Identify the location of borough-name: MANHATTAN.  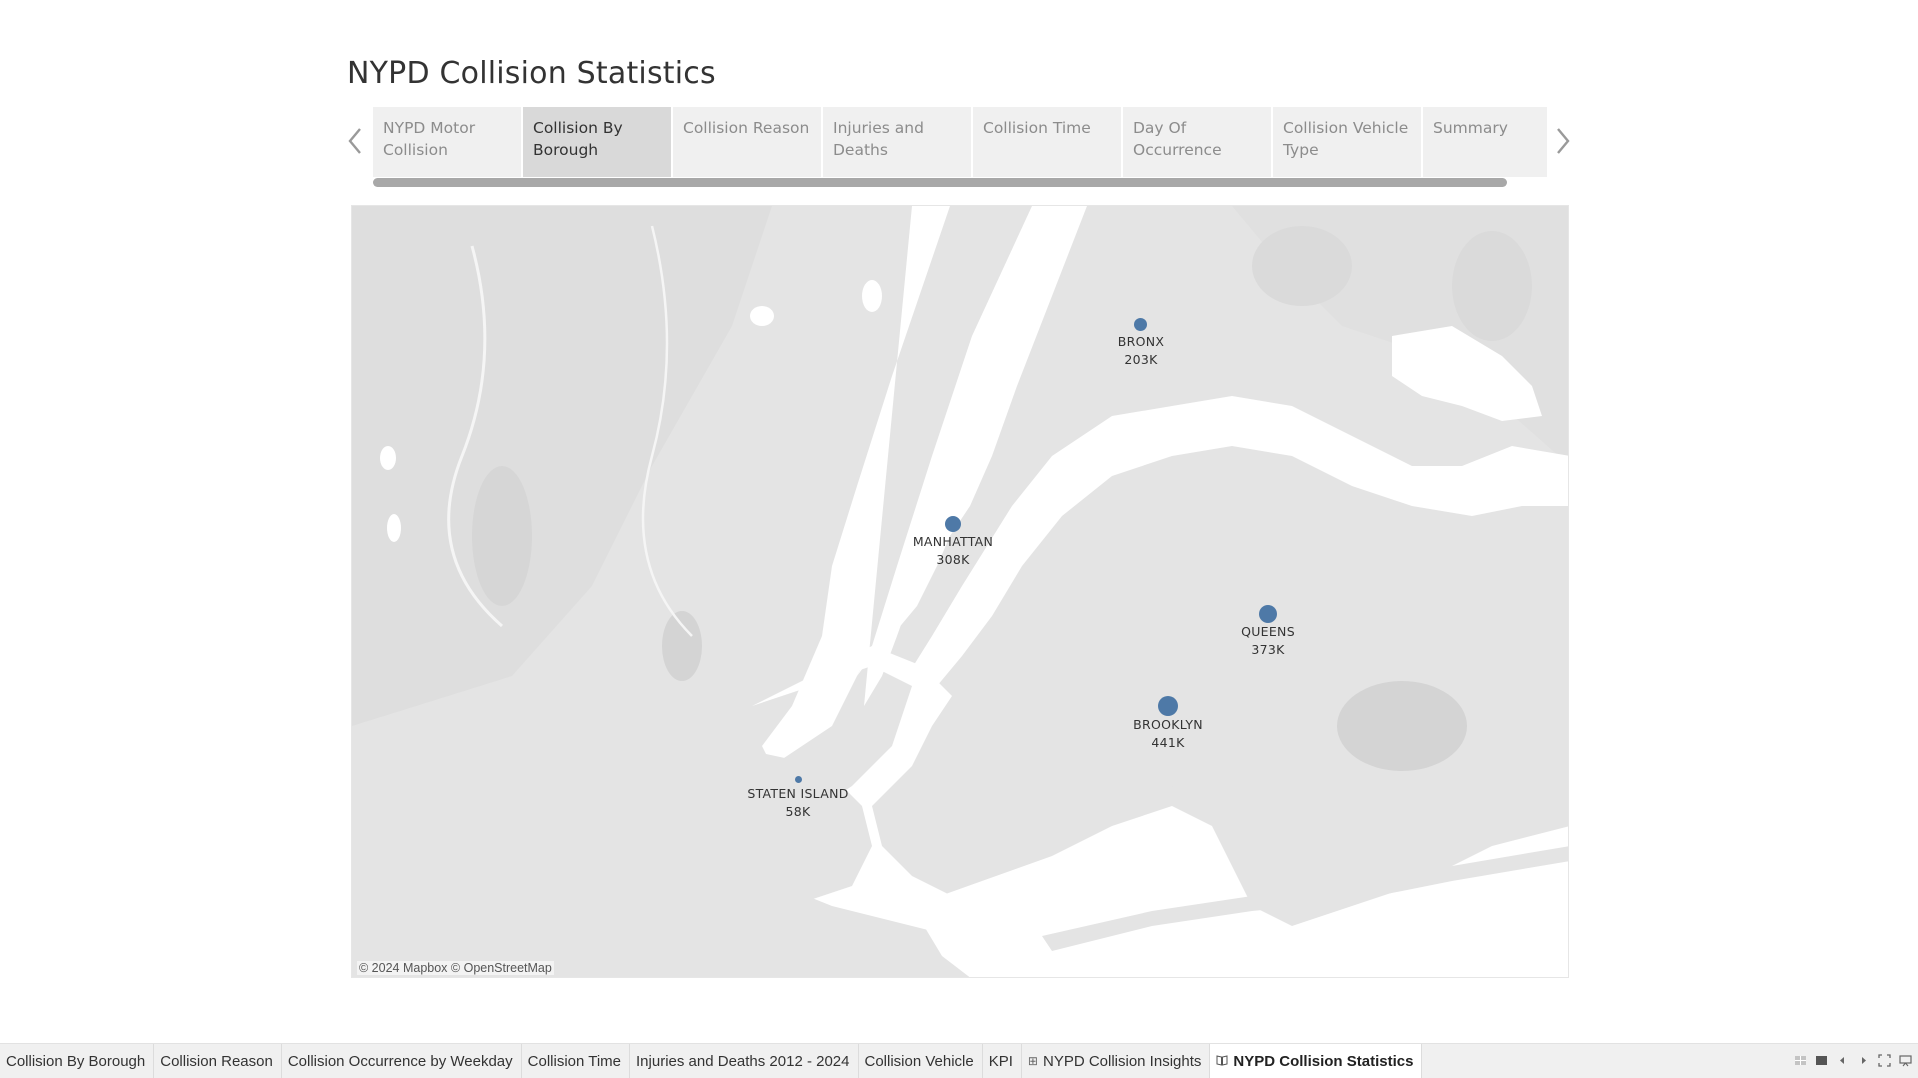
(953, 541).